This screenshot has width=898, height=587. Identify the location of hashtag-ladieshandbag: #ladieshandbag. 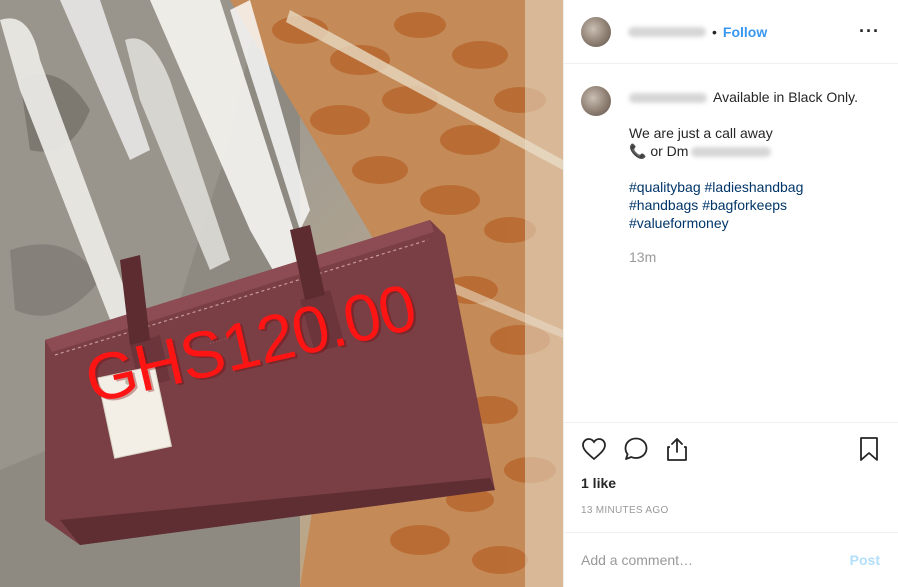
(754, 187).